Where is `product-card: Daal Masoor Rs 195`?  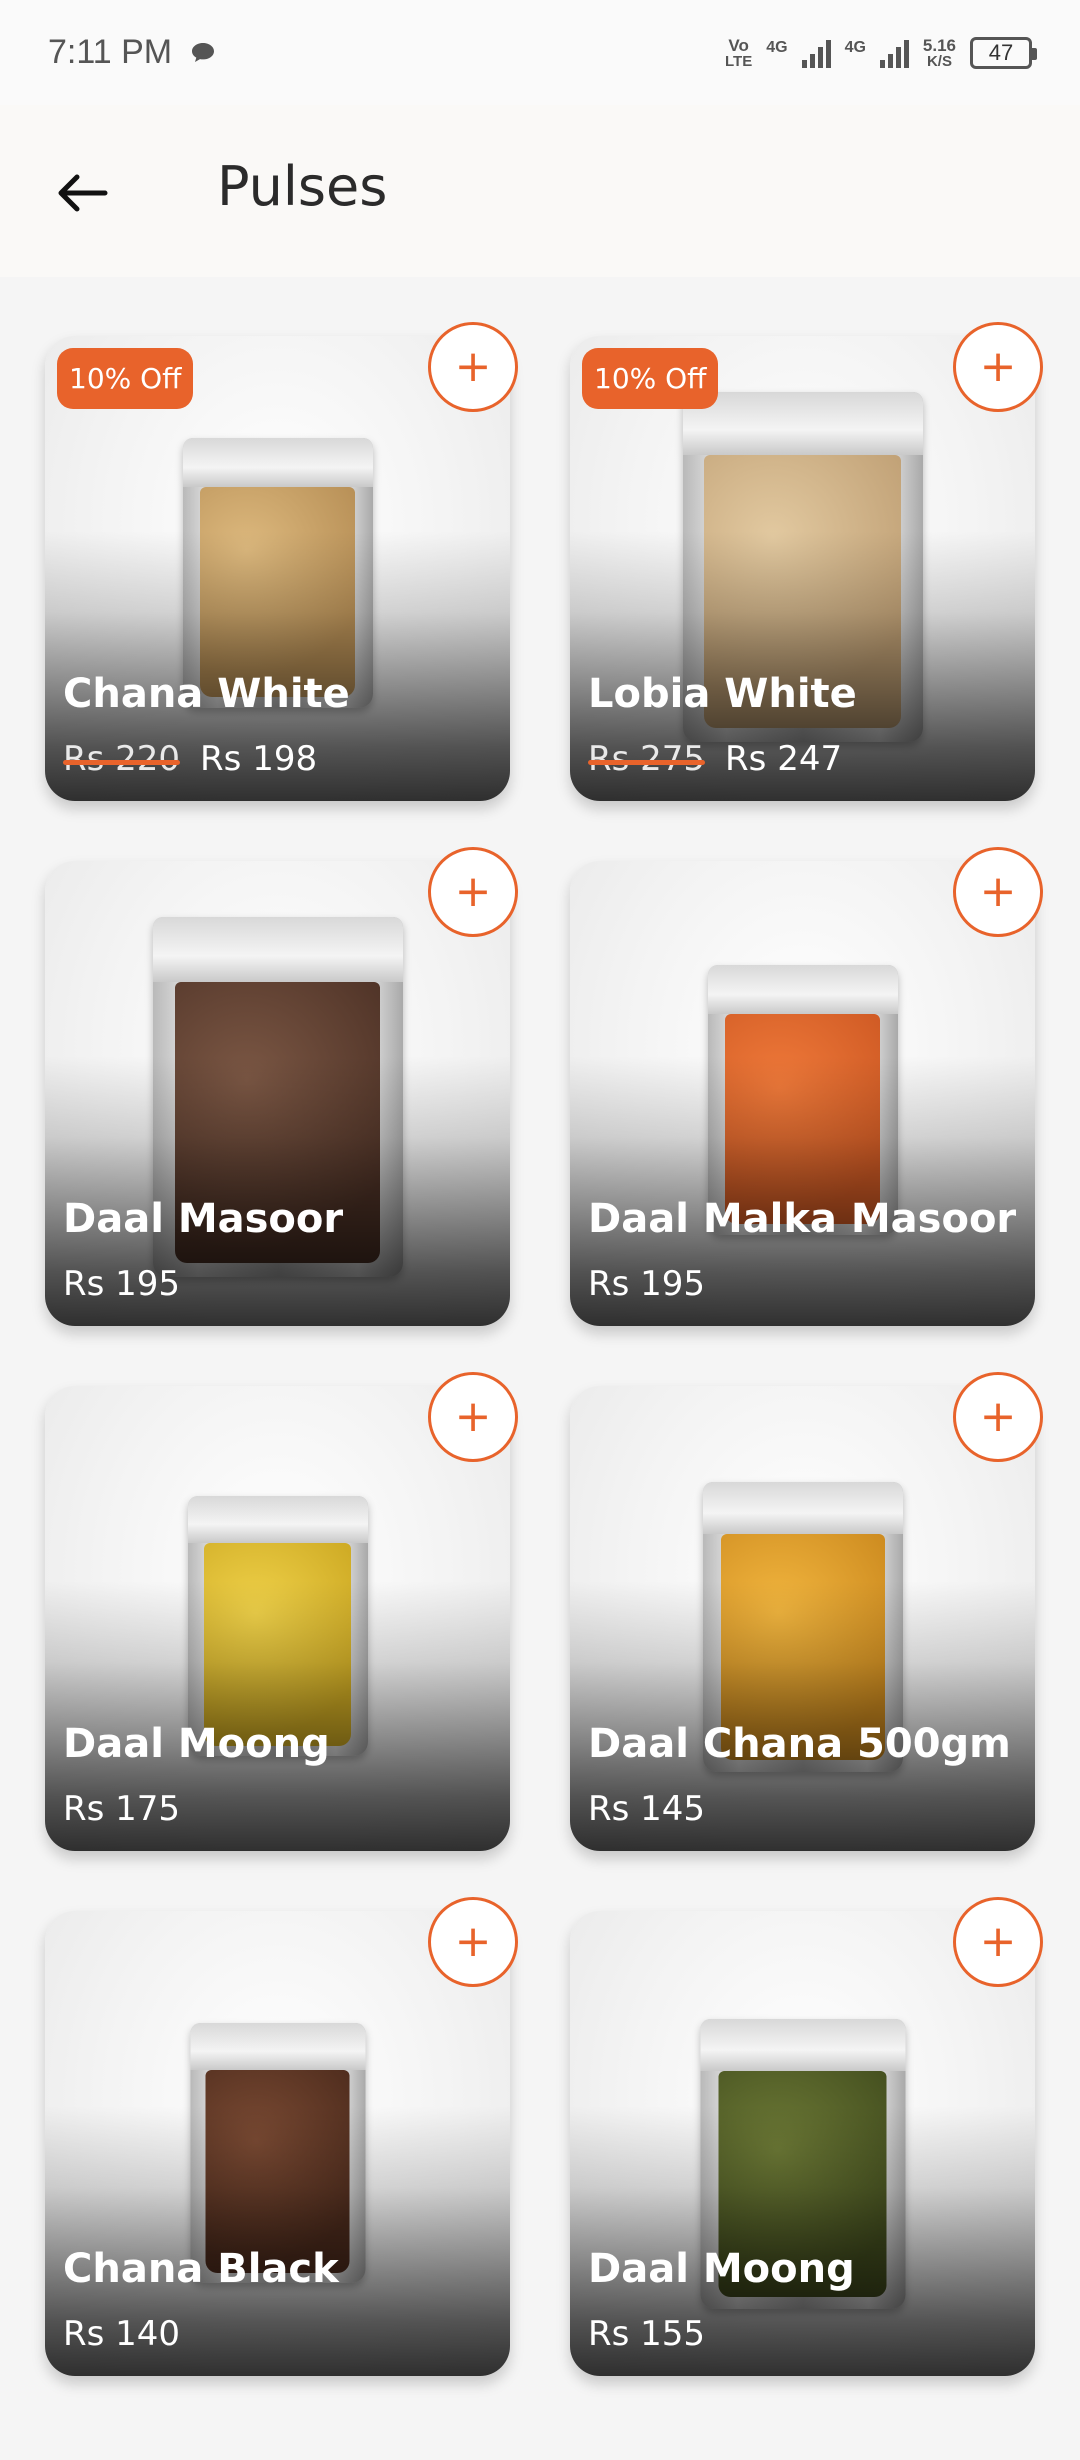 product-card: Daal Masoor Rs 195 is located at coordinates (277, 1093).